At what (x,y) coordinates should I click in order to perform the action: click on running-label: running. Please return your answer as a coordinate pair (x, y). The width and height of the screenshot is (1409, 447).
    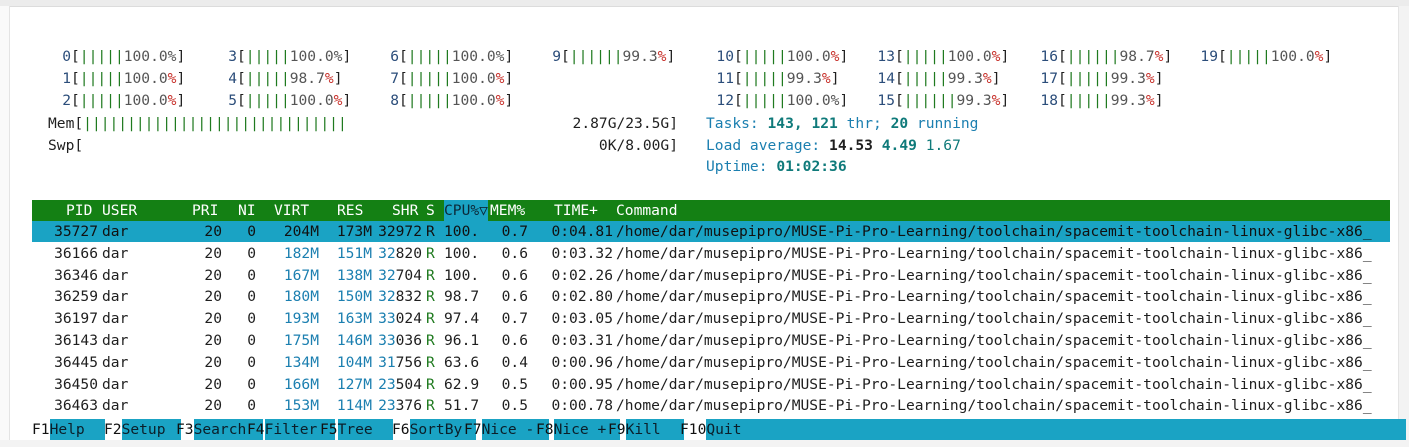
    Looking at the image, I should click on (947, 123).